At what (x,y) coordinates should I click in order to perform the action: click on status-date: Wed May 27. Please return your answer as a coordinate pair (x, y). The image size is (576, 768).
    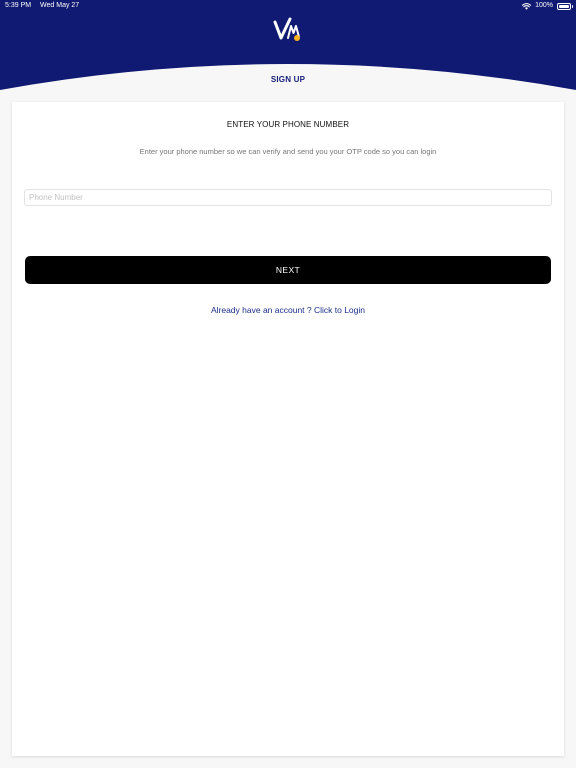
    Looking at the image, I should click on (60, 5).